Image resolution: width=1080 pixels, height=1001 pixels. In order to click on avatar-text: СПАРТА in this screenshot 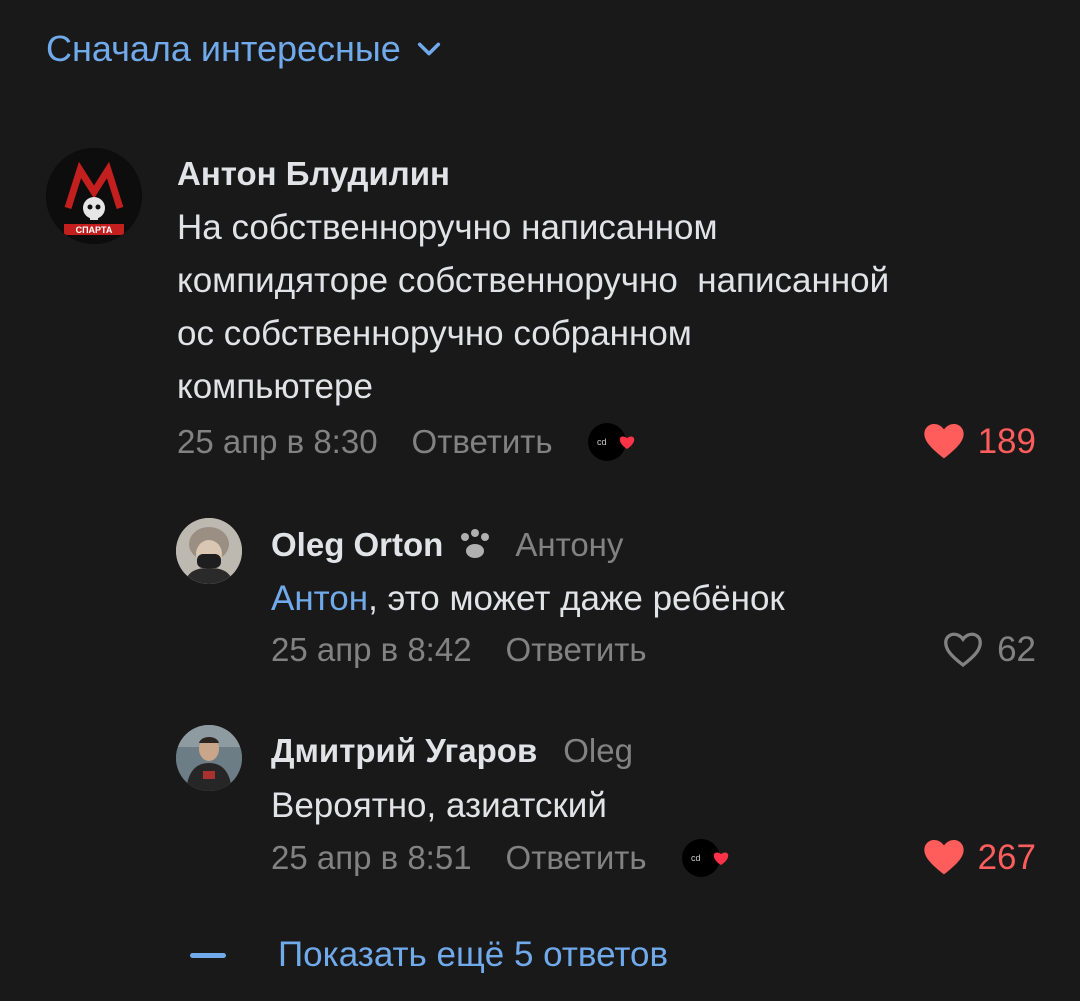, I will do `click(94, 230)`.